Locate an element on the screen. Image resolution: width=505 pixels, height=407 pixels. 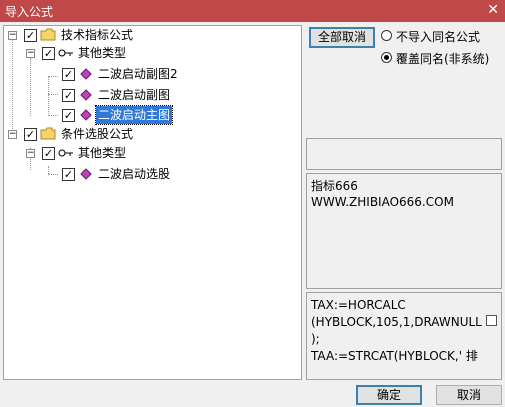
ok-button: 确定 is located at coordinates (389, 395).